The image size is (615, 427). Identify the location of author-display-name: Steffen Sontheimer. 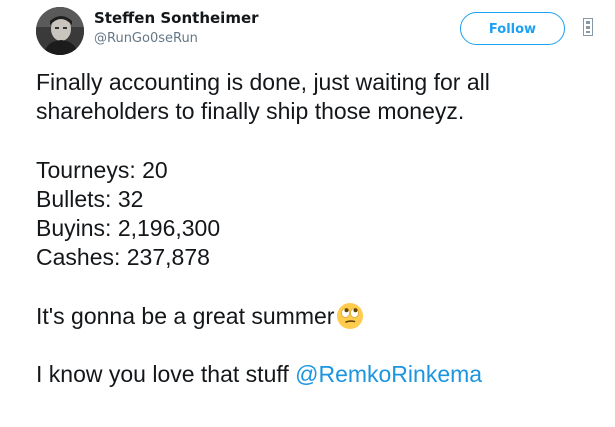
(176, 18).